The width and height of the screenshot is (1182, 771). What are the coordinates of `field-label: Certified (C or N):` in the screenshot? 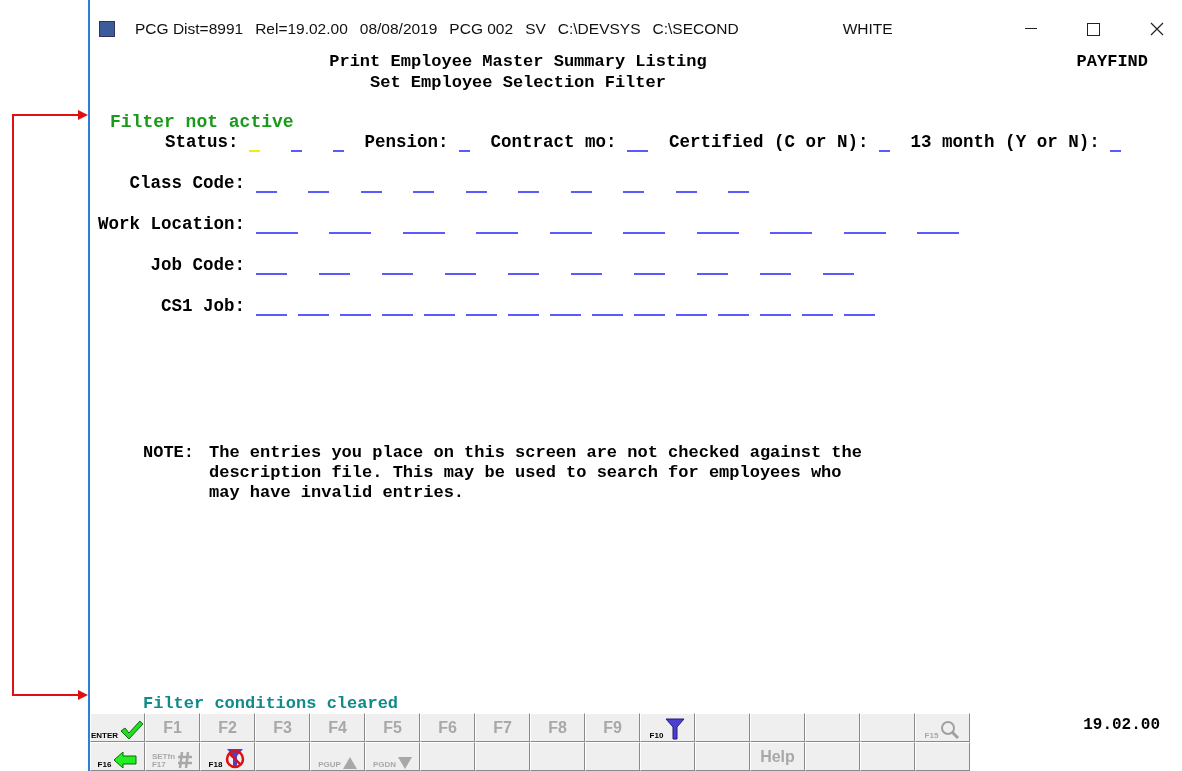 It's located at (769, 143).